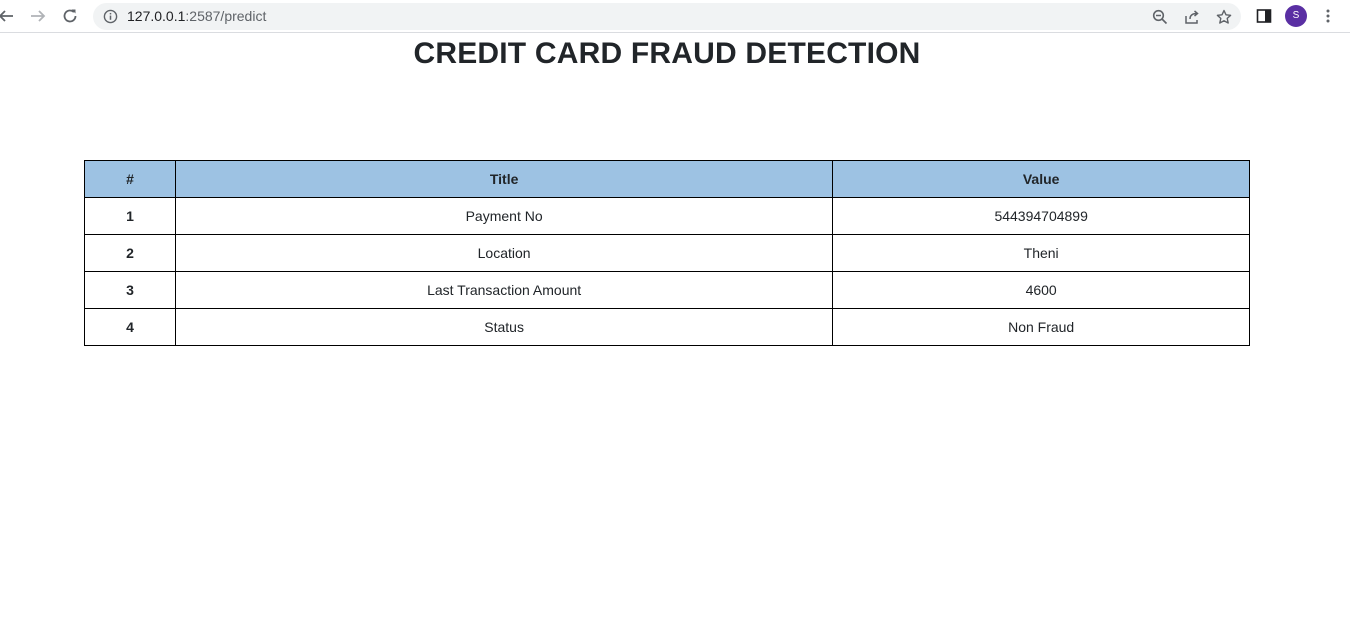  What do you see at coordinates (110, 16) in the screenshot?
I see `info-icon` at bounding box center [110, 16].